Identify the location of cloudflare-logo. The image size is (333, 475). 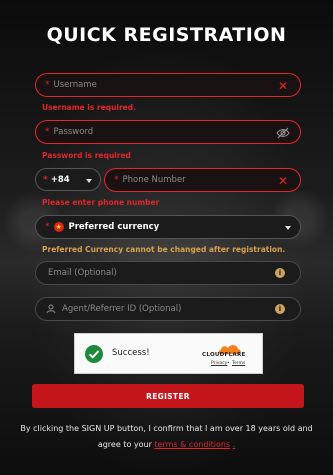
(230, 347).